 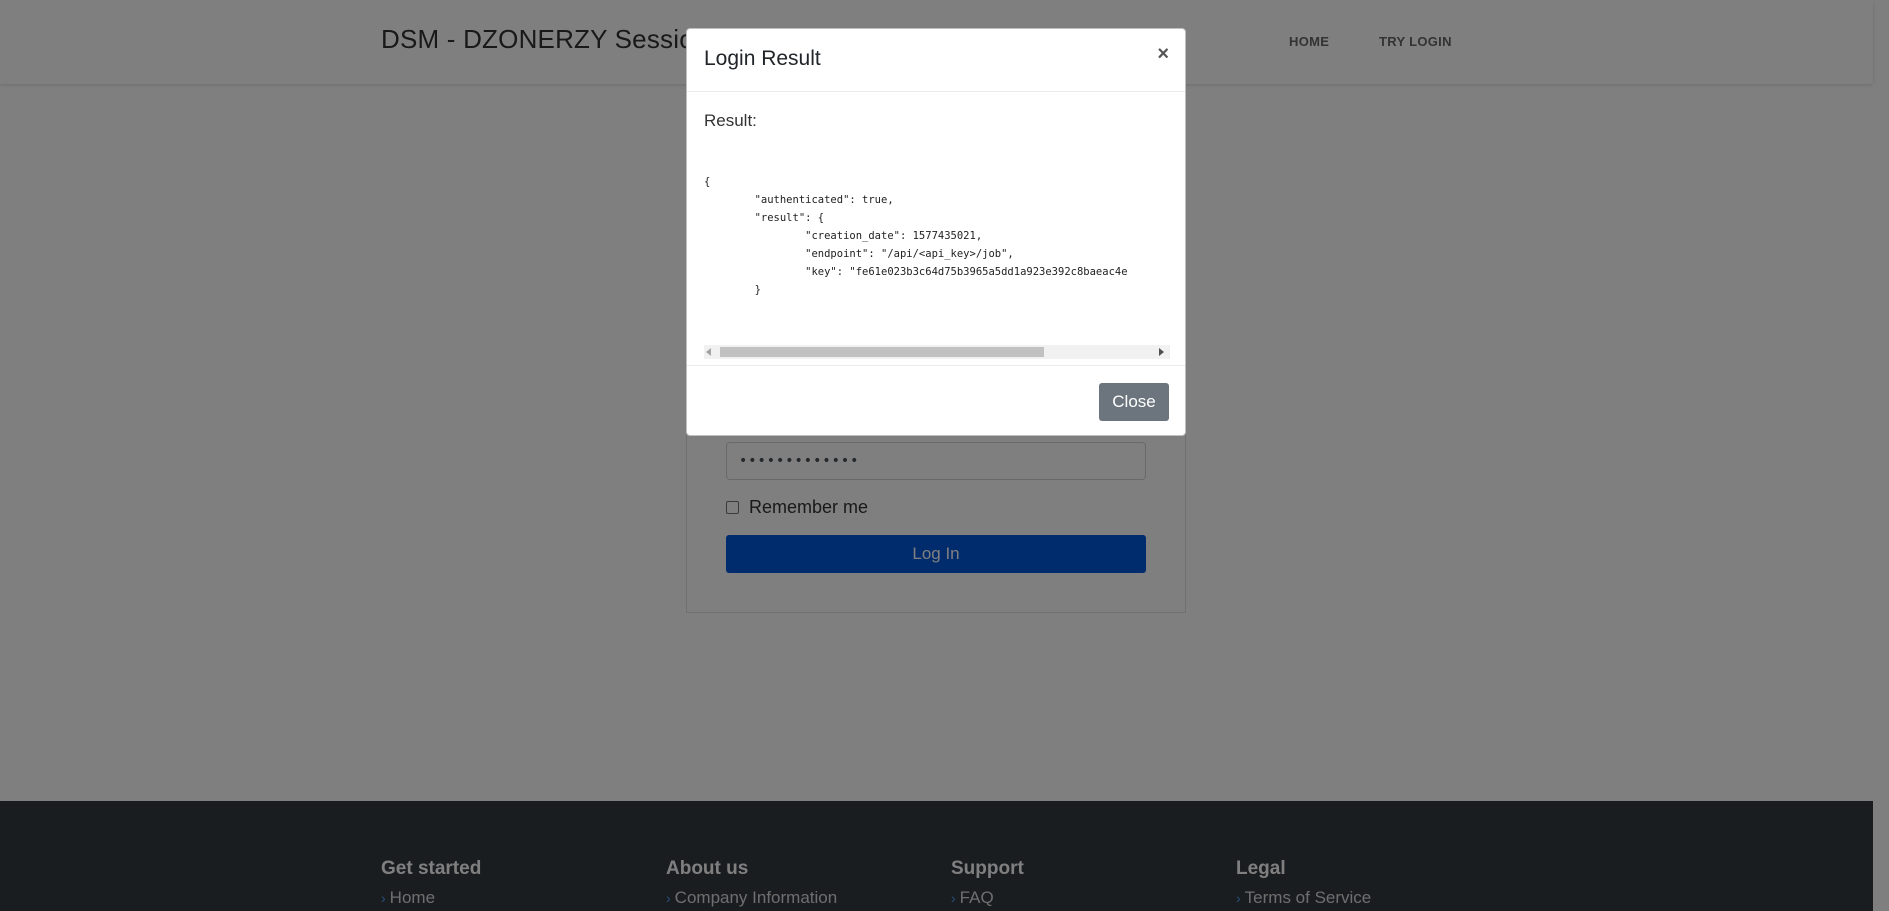 I want to click on result-label: Result:, so click(x=730, y=120).